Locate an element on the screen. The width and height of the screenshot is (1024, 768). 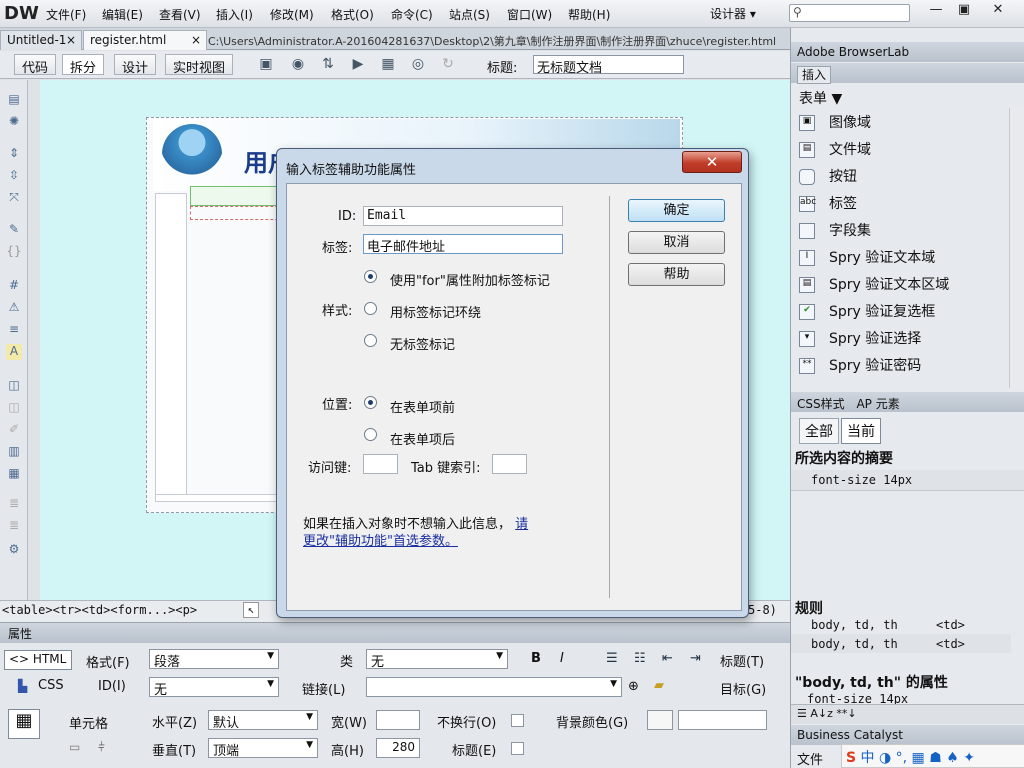
rule-row: body, td, th is located at coordinates (854, 625).